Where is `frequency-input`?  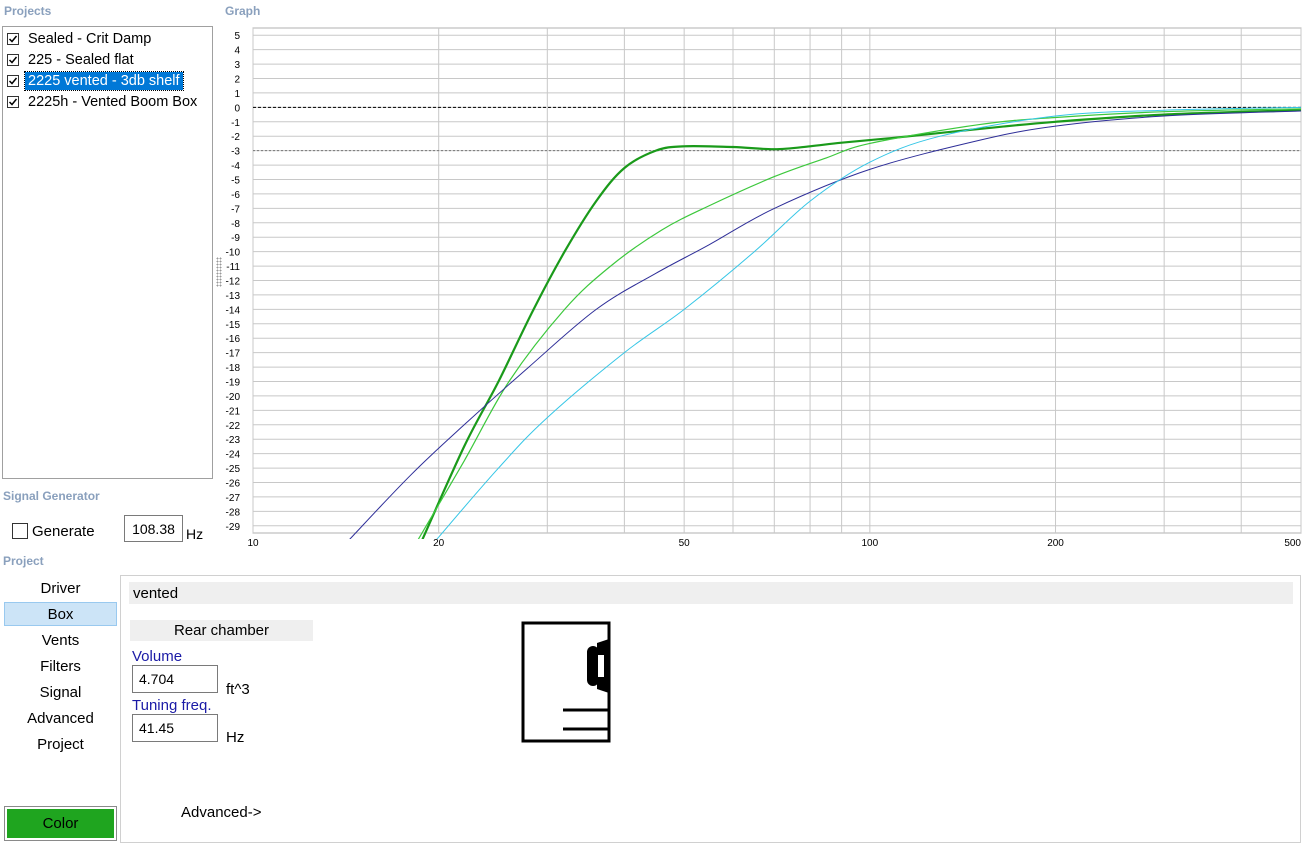 frequency-input is located at coordinates (153, 528).